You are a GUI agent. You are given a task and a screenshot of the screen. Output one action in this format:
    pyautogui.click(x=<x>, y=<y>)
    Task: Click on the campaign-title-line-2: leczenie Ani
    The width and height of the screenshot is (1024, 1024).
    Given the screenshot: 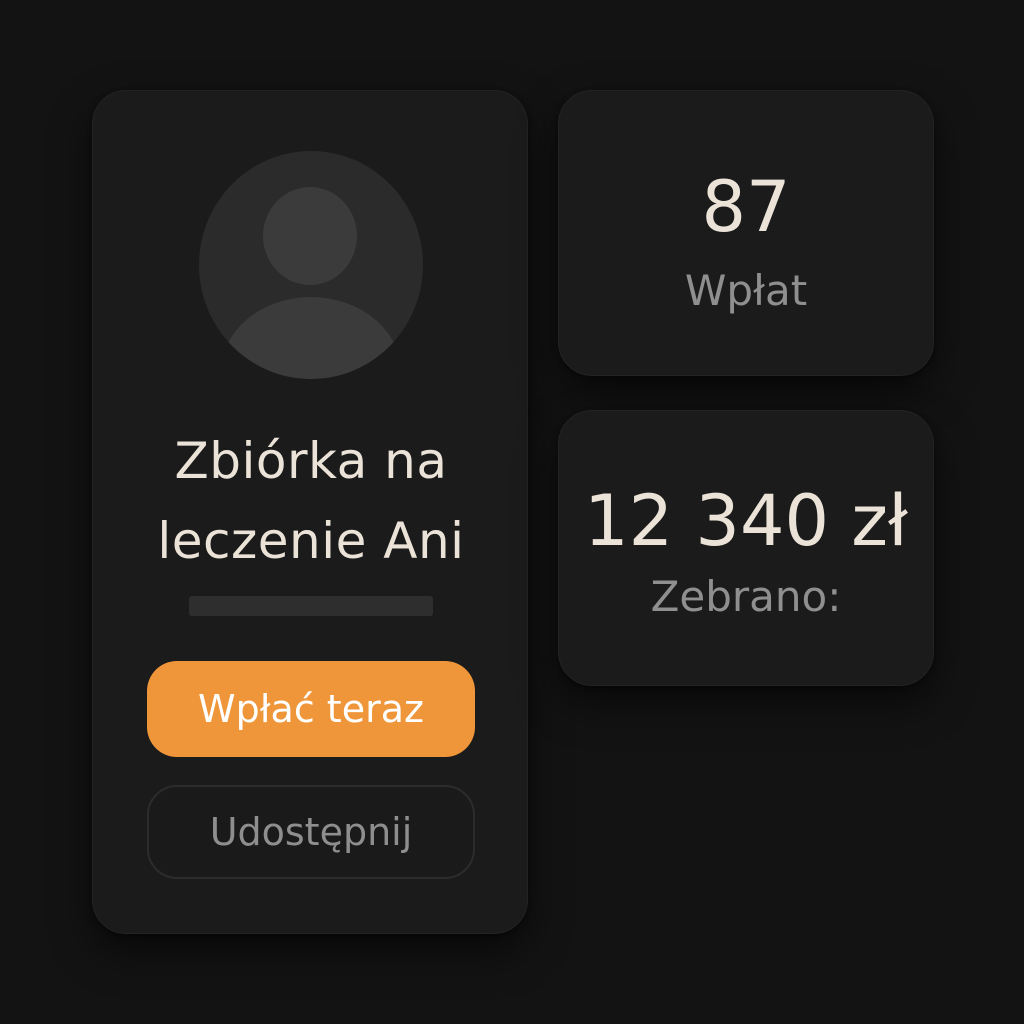 What is the action you would take?
    pyautogui.click(x=311, y=541)
    